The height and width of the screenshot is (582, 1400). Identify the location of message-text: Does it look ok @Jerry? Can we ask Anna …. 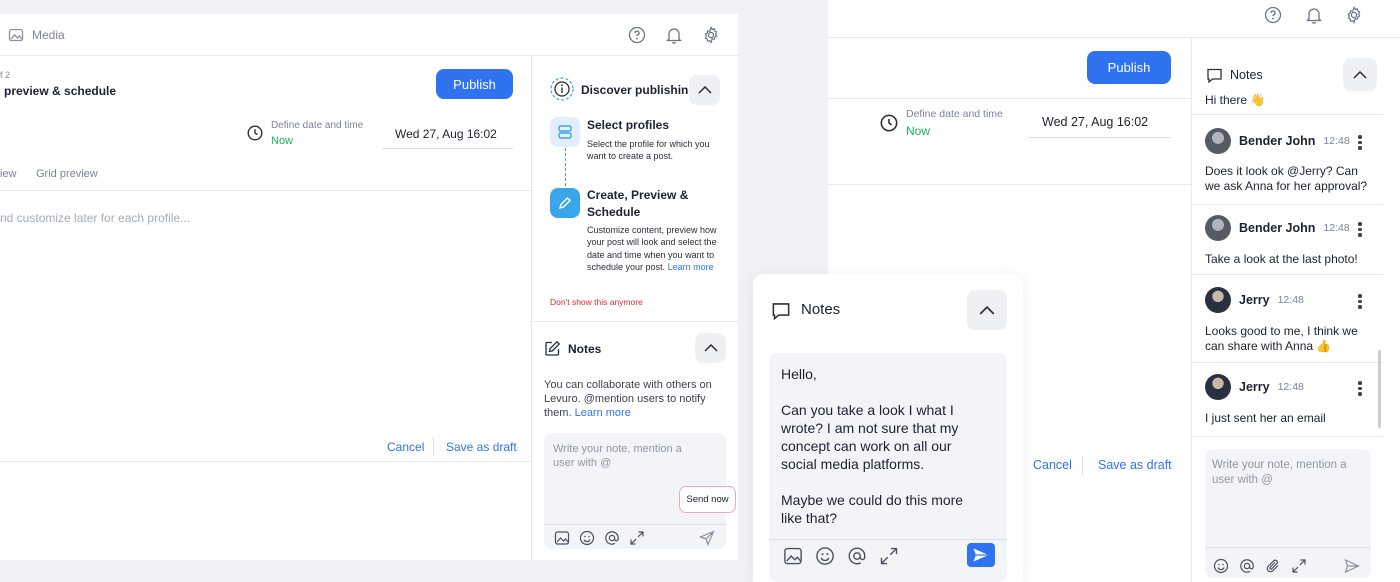
(1286, 178).